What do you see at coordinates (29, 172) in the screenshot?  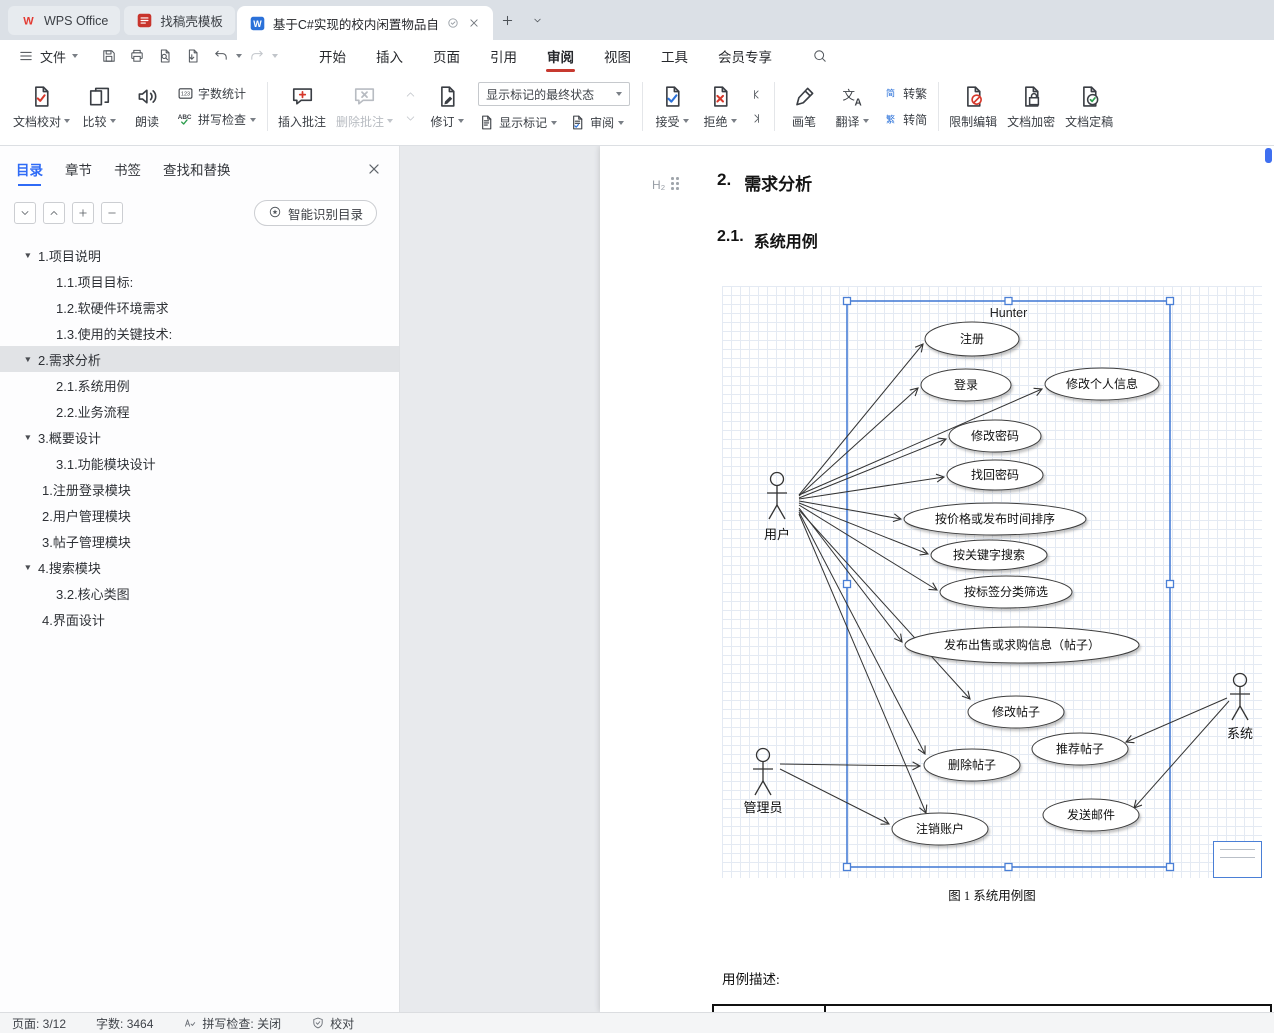 I see `sidebar-tab-目录: 目录` at bounding box center [29, 172].